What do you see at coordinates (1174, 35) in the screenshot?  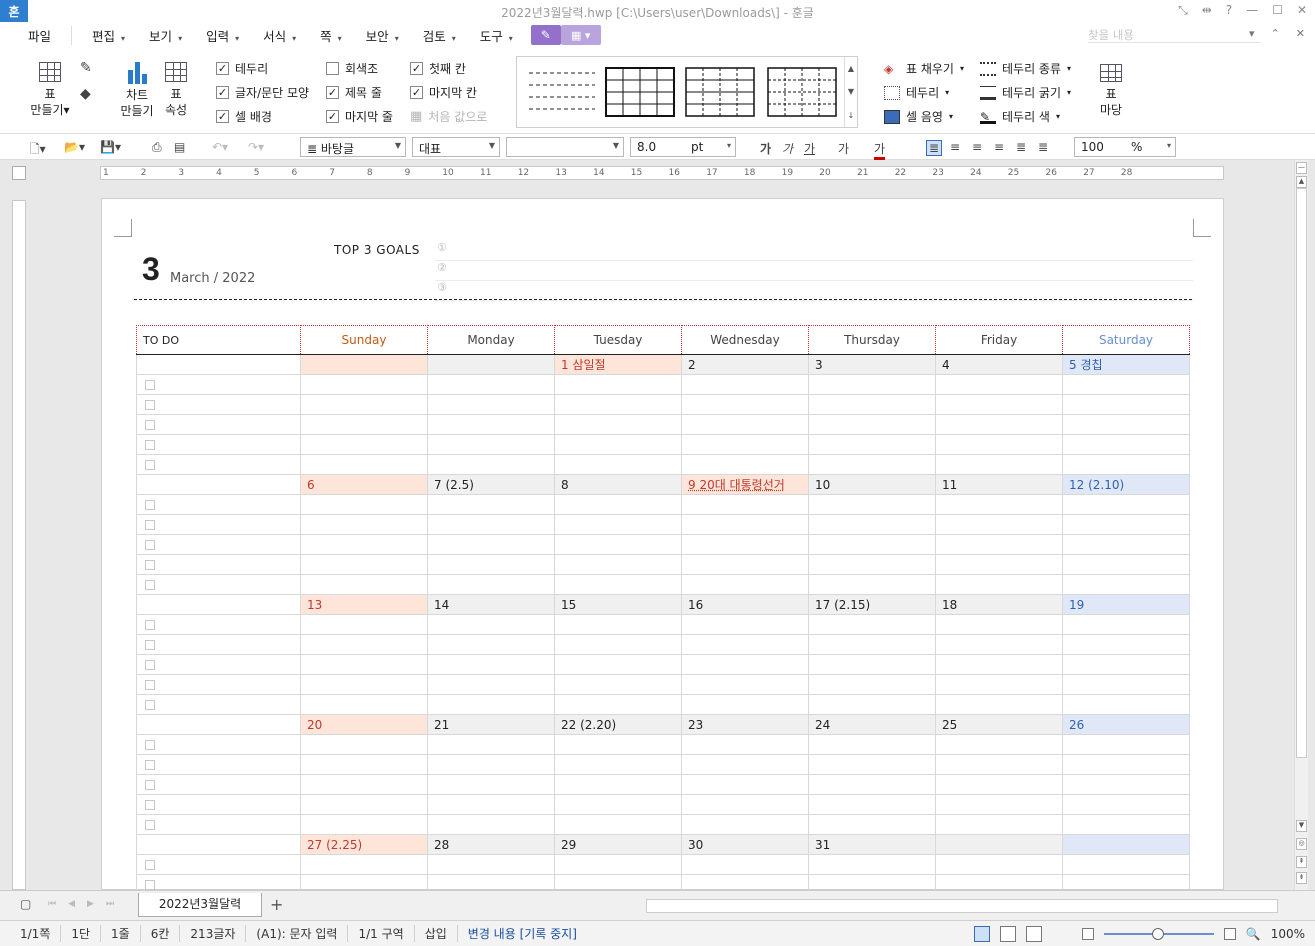 I see `search-input: 찾을 내용` at bounding box center [1174, 35].